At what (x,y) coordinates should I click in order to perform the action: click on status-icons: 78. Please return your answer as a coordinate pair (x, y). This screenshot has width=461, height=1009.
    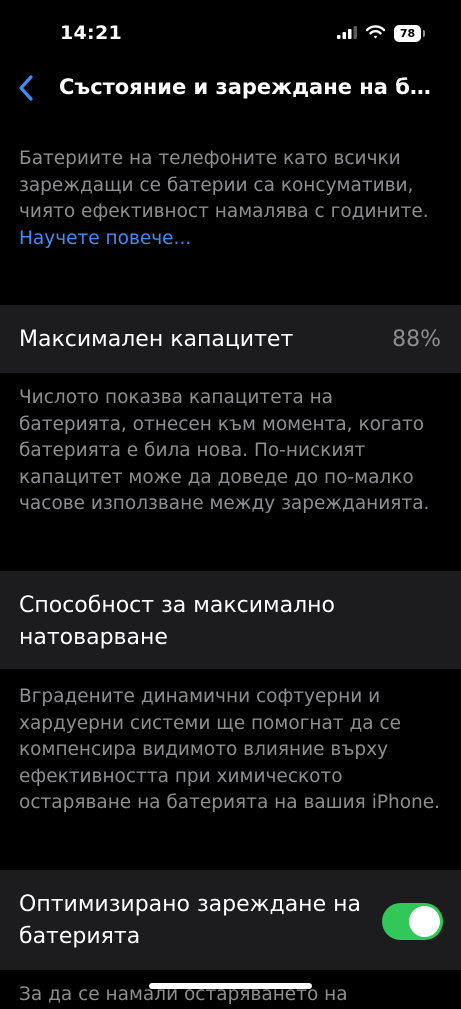
    Looking at the image, I should click on (381, 33).